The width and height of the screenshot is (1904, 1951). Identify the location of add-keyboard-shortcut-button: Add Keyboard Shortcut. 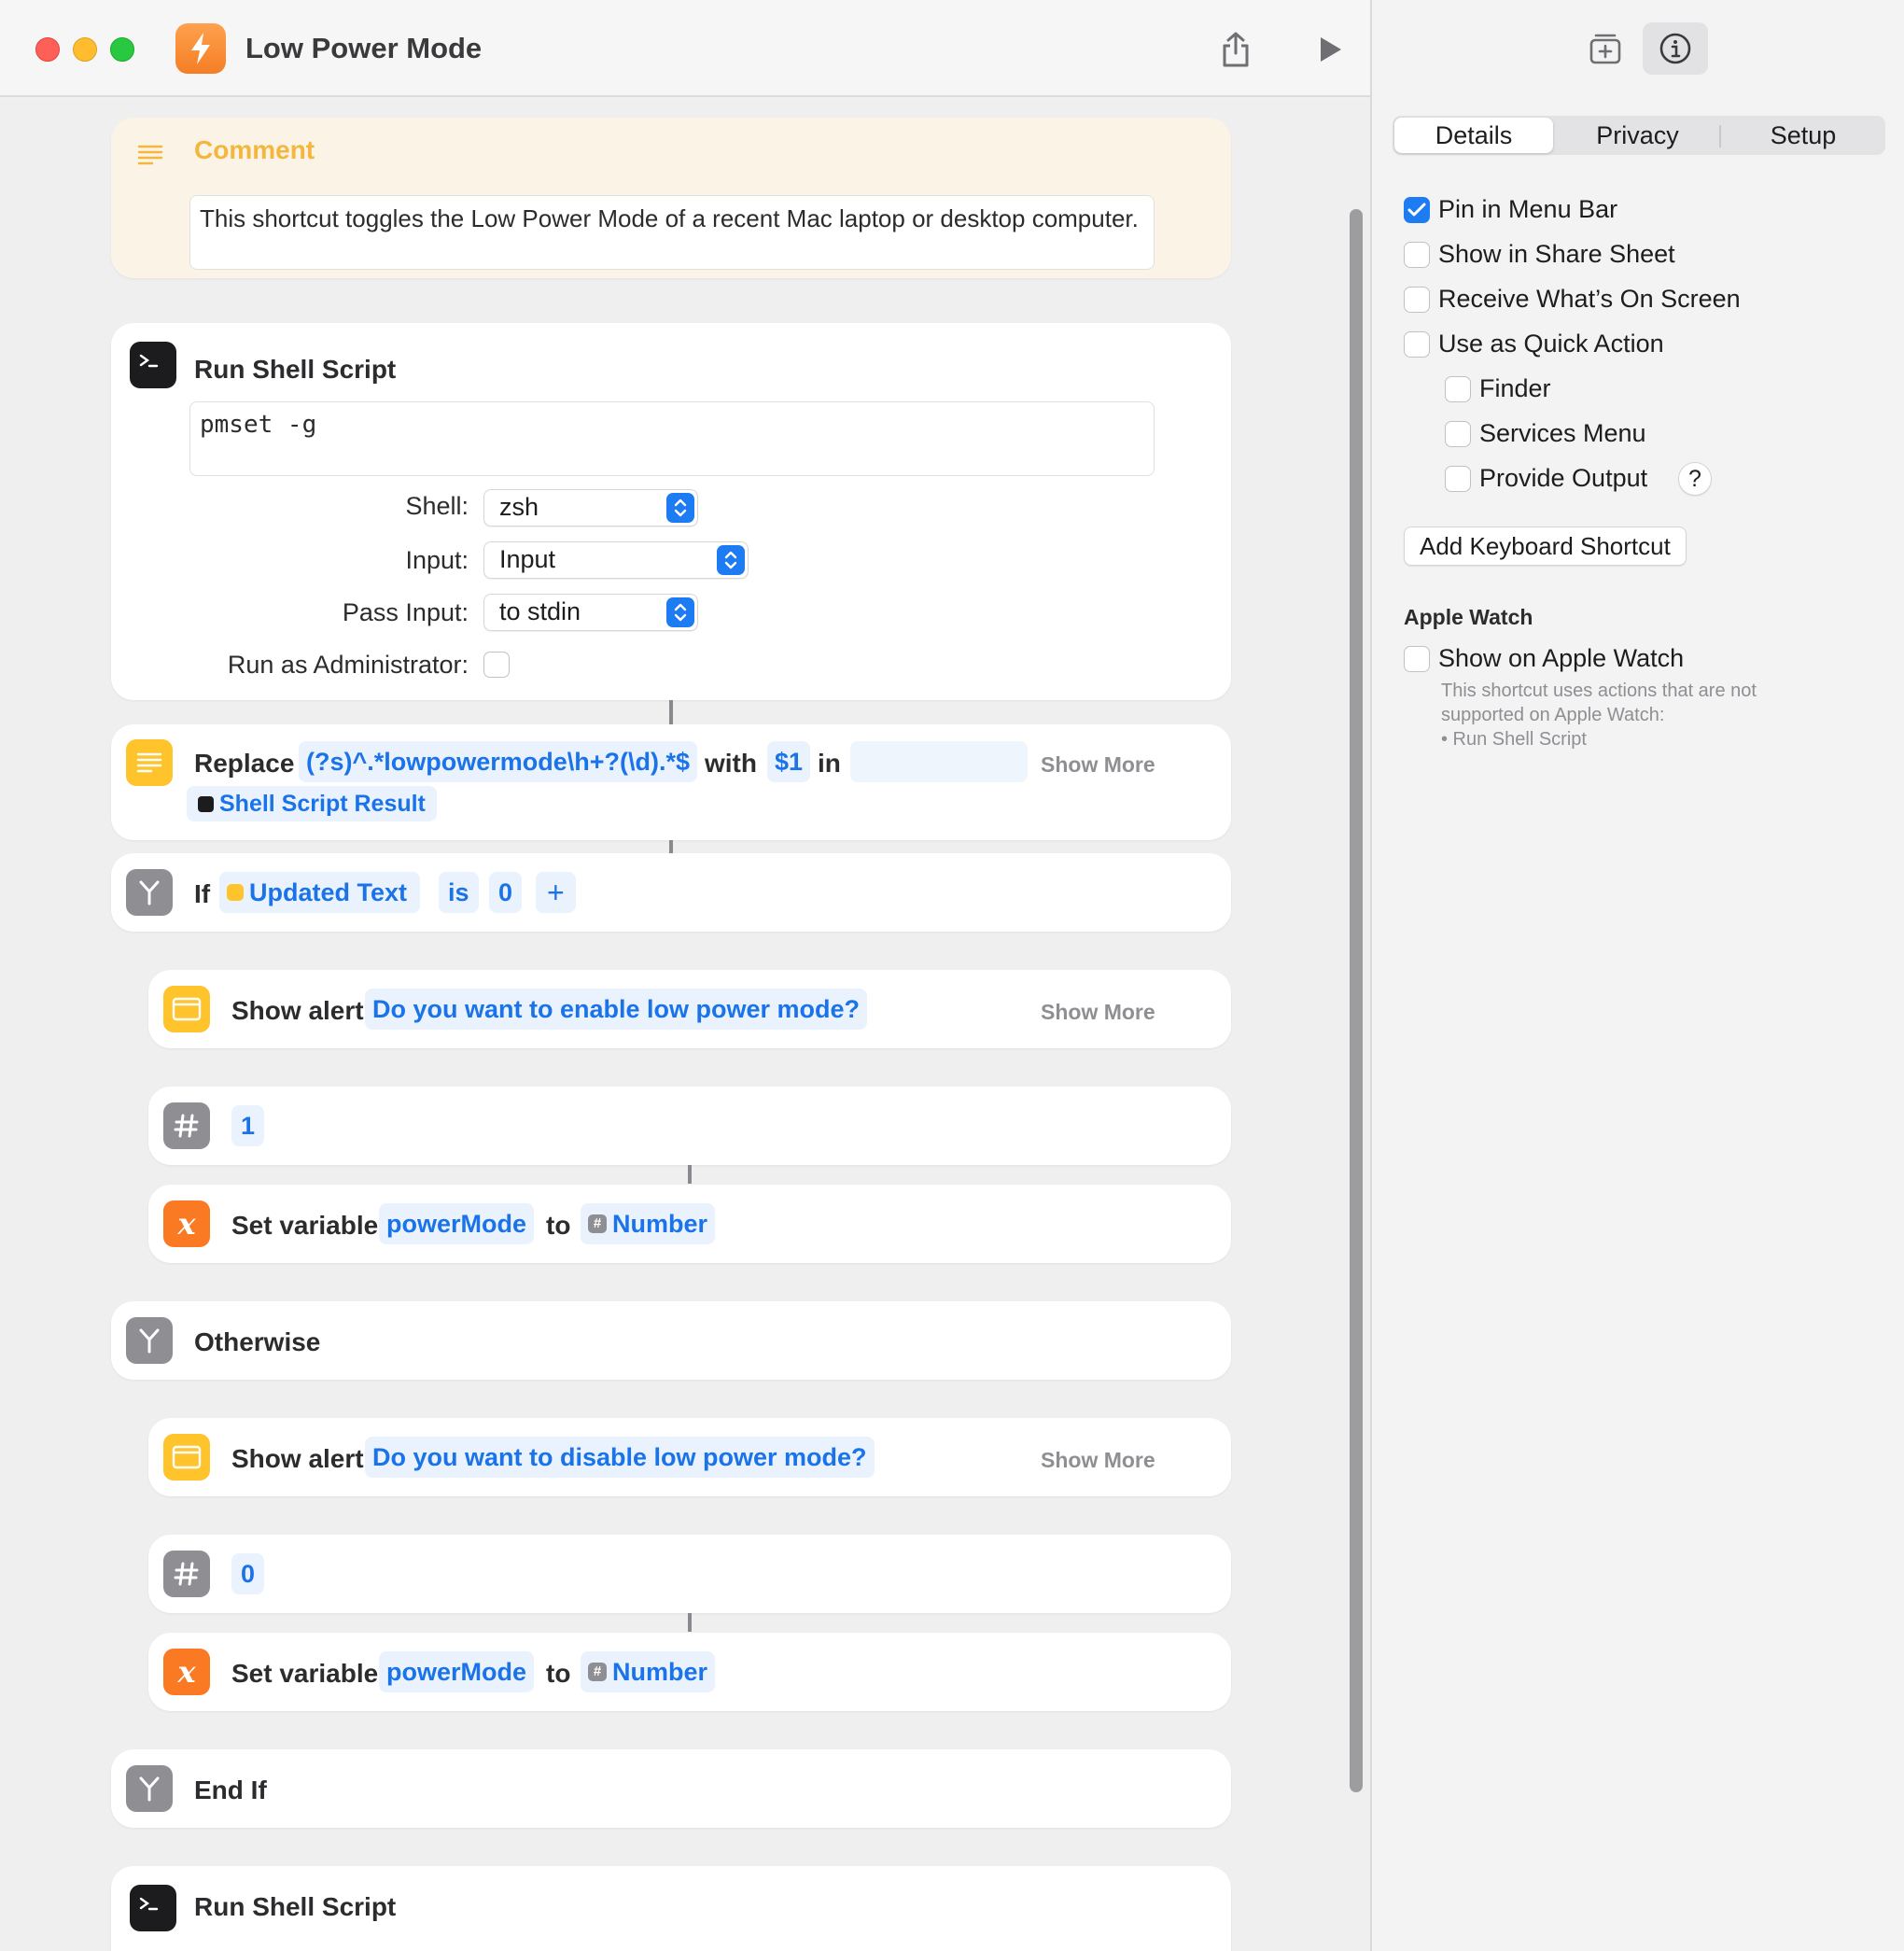
(1545, 546).